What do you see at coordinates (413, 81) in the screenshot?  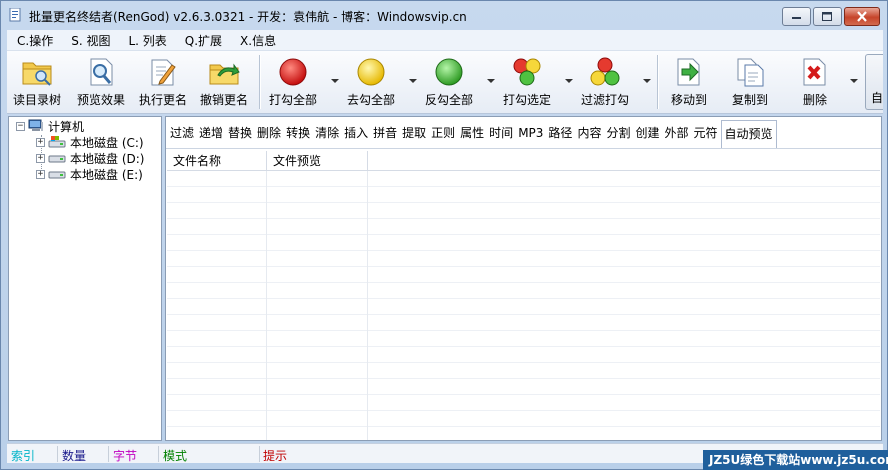 I see `uncheck-all-dropdown-icon` at bounding box center [413, 81].